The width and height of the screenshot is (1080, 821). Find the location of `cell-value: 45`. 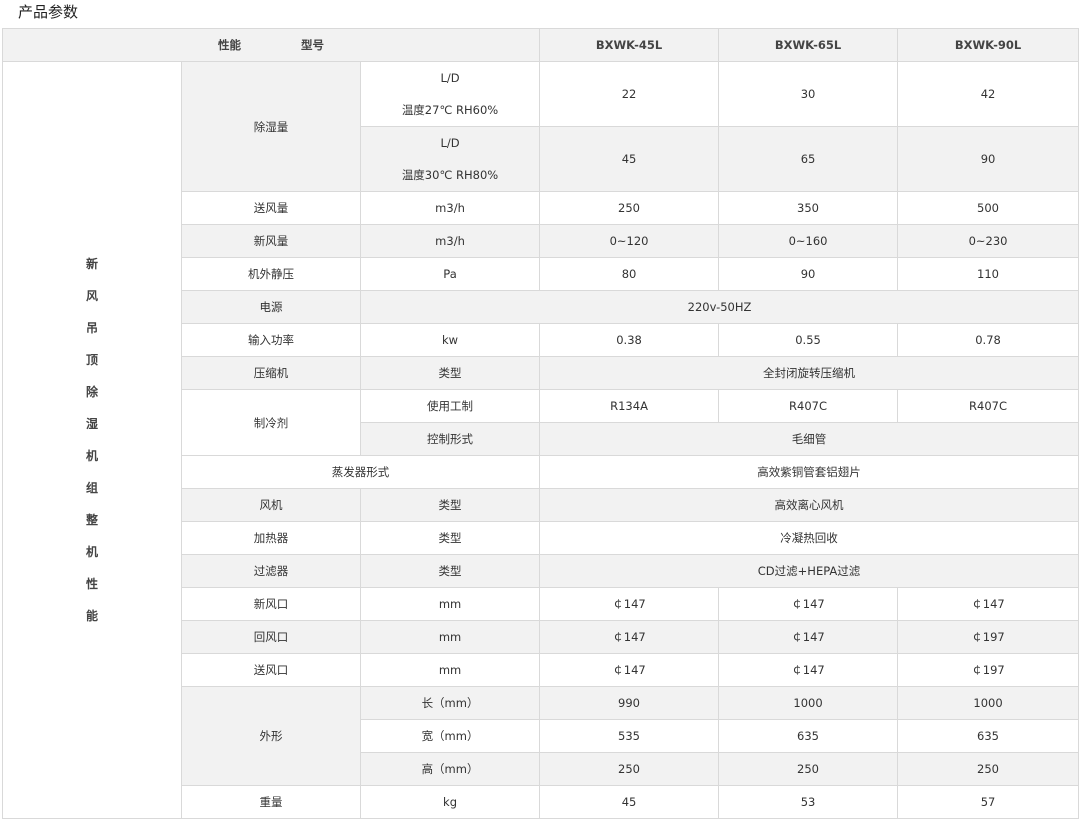

cell-value: 45 is located at coordinates (629, 159).